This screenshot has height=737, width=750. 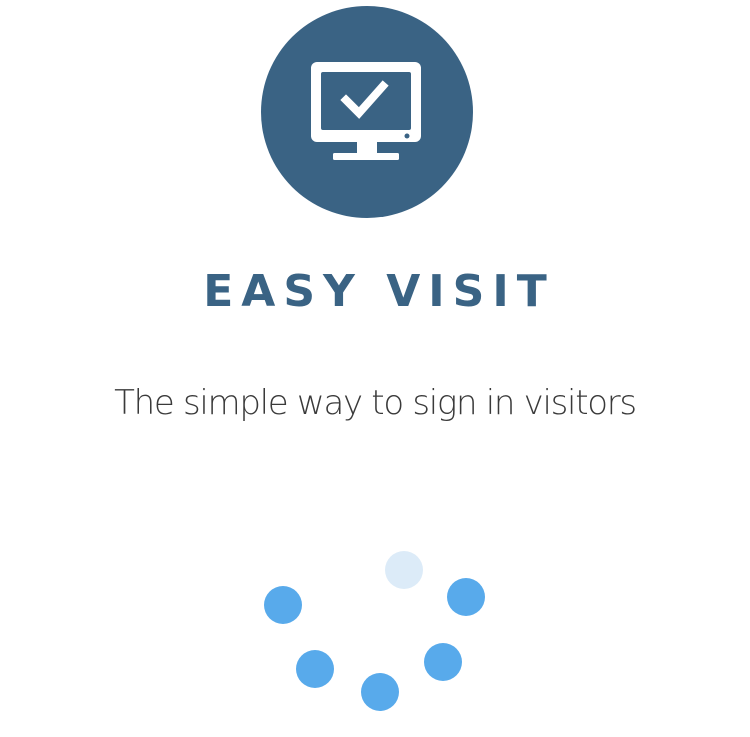 I want to click on app-title: EASY VISIT, so click(x=379, y=291).